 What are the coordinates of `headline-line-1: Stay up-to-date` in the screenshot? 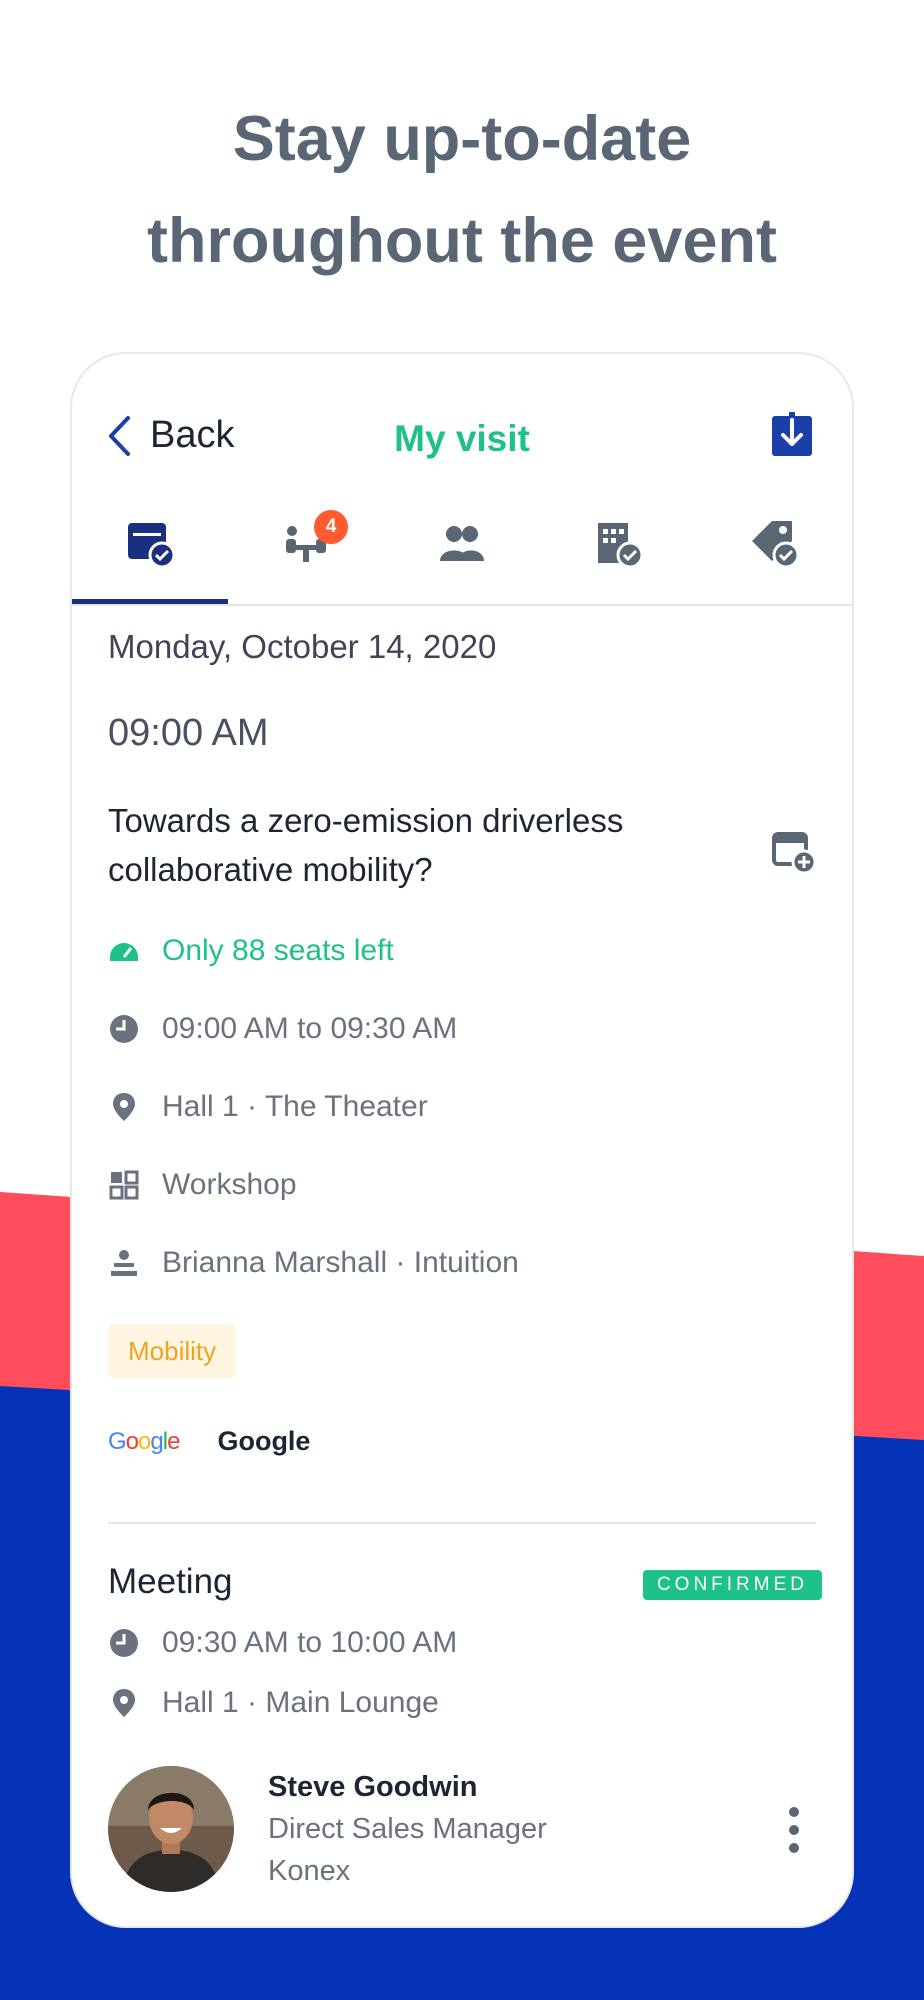 It's located at (462, 139).